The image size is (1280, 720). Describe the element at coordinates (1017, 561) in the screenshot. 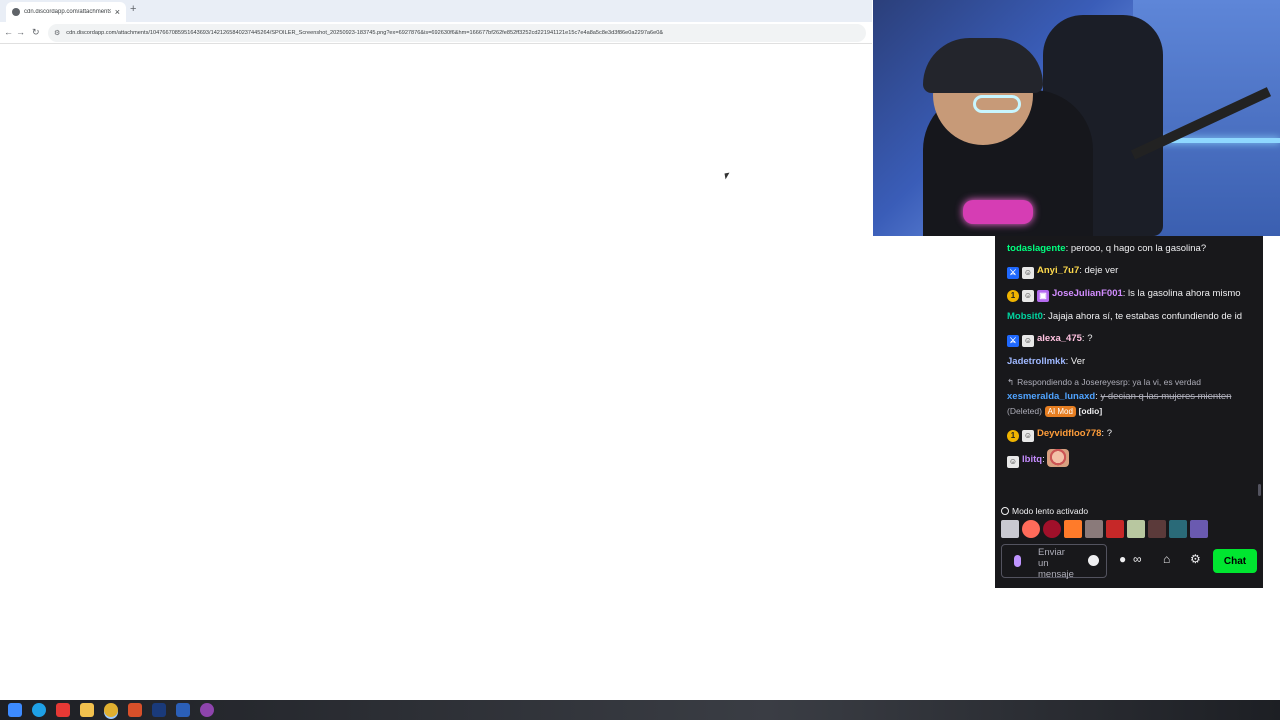

I see `microphone-icon` at that location.